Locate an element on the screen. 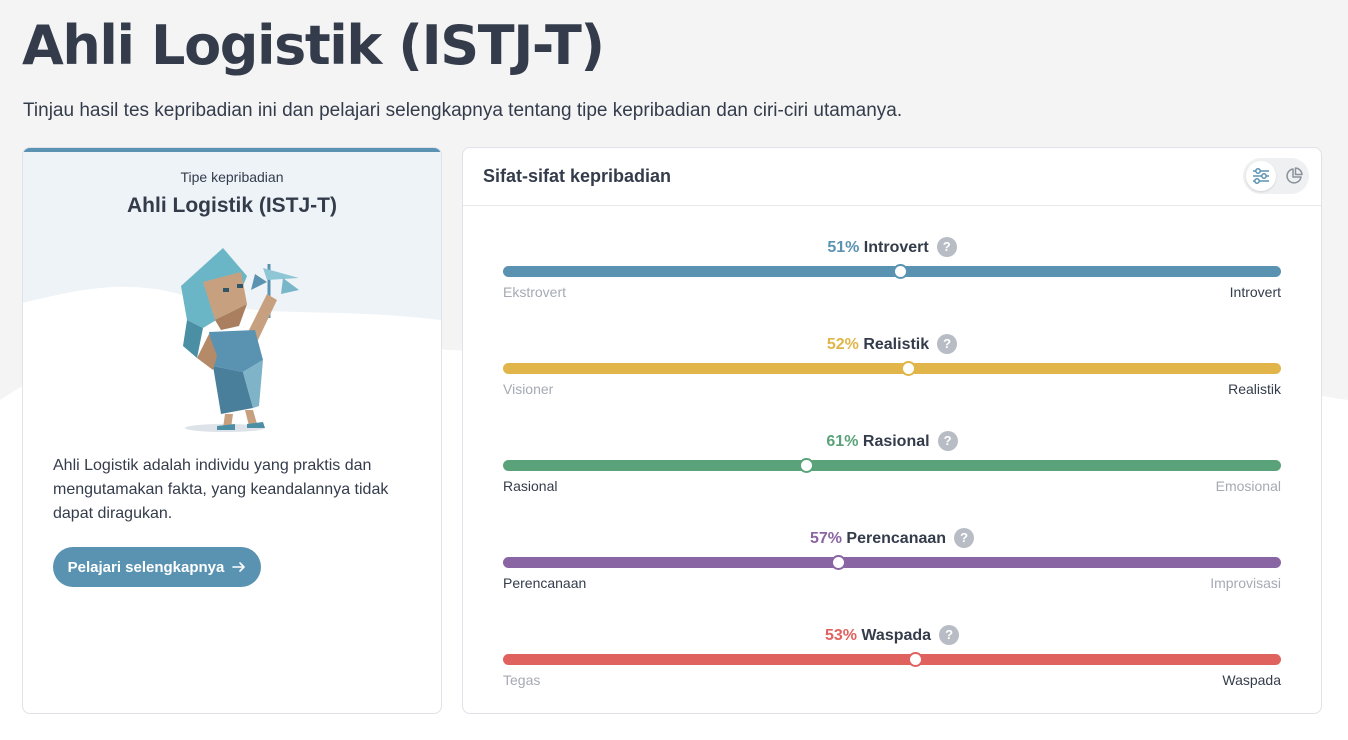 The image size is (1348, 740). learn-more-button: Pelajari selengkapnya is located at coordinates (157, 567).